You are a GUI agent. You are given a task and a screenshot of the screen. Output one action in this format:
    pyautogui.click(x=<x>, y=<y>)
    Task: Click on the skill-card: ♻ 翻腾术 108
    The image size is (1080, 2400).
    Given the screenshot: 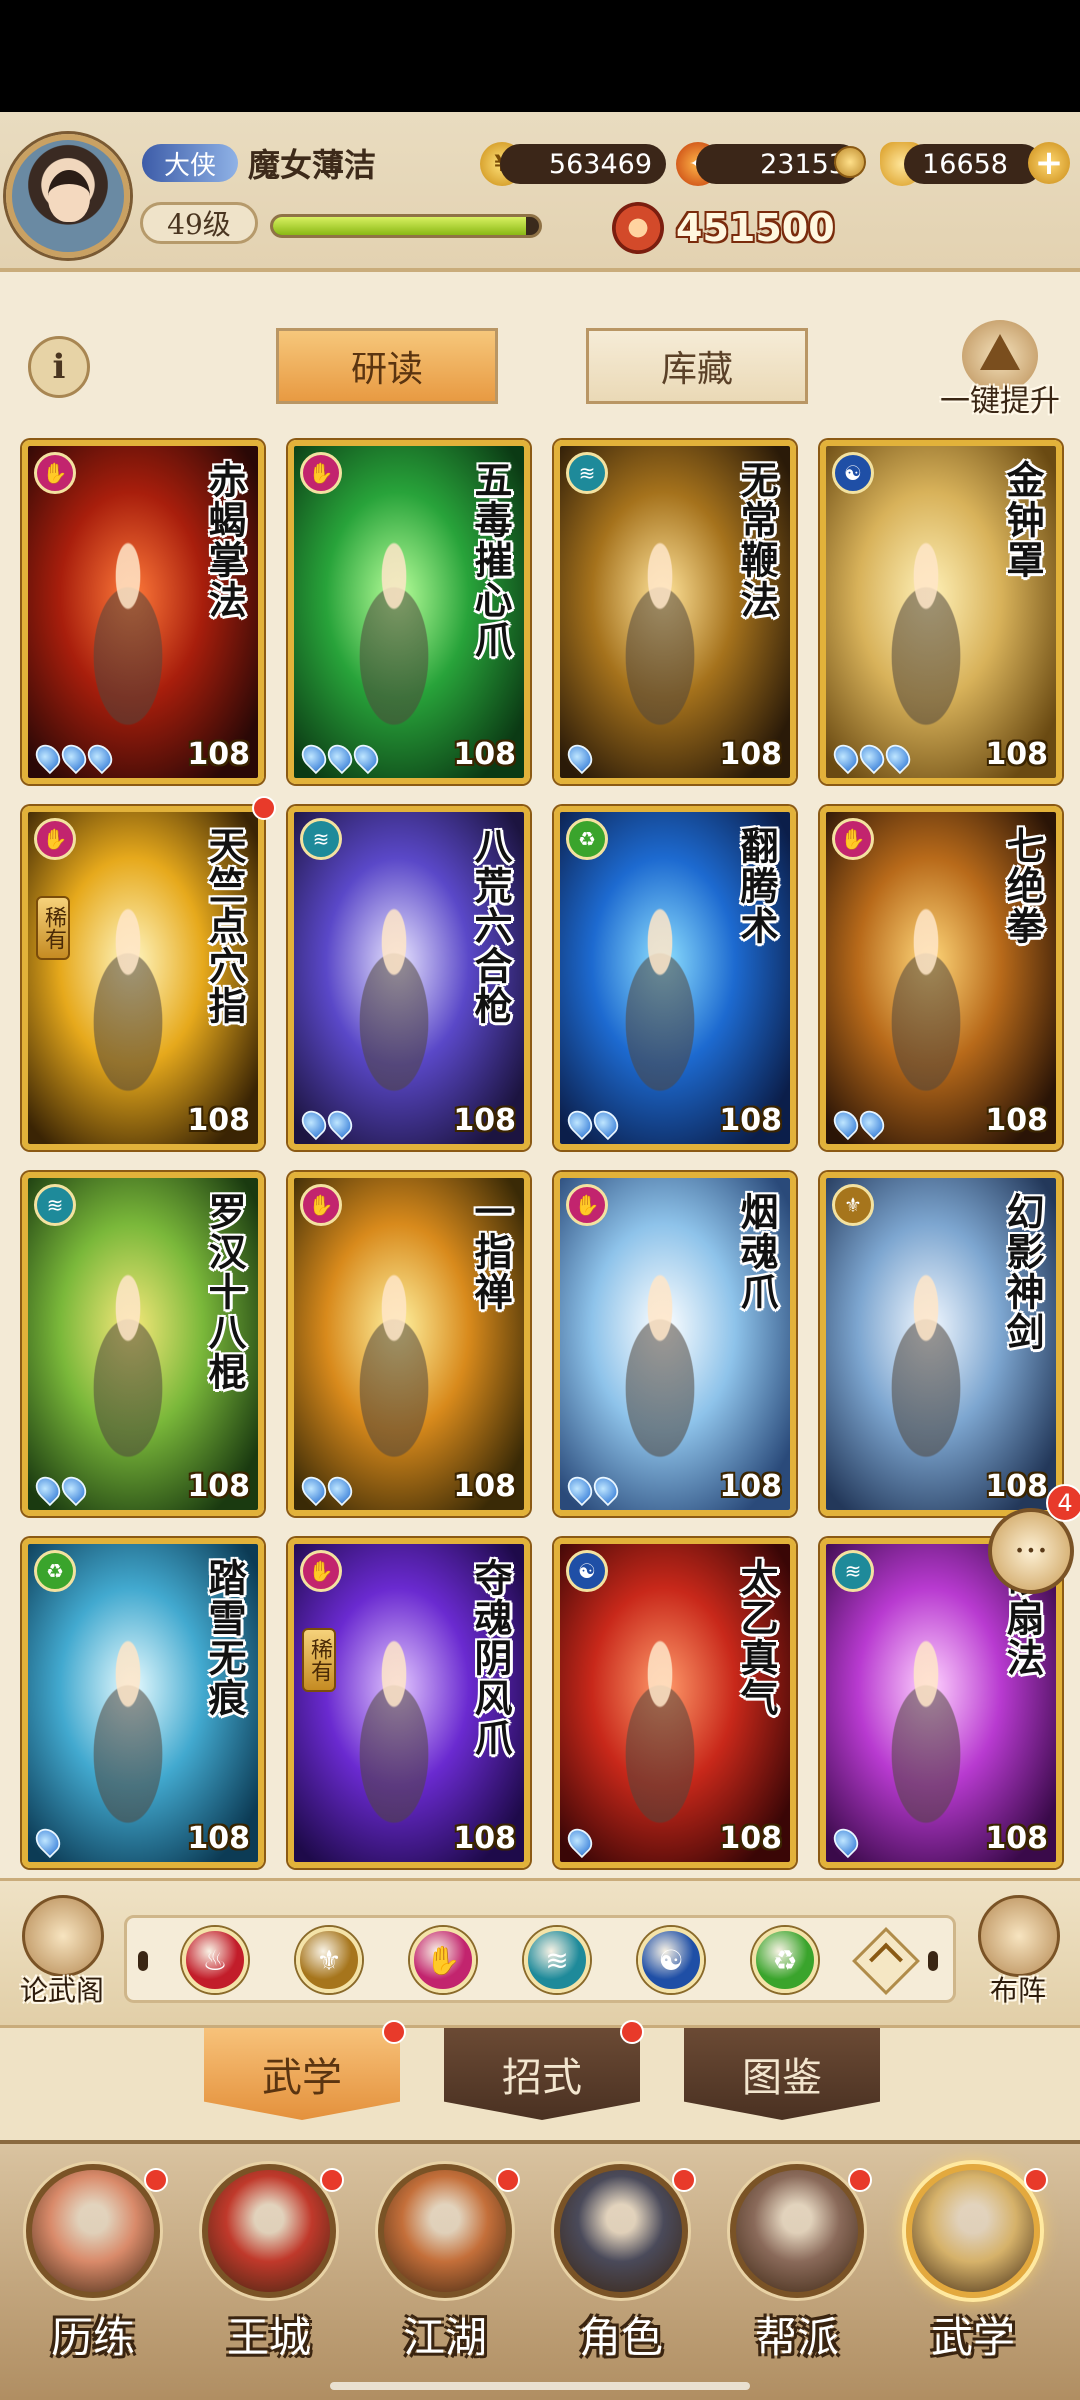 What is the action you would take?
    pyautogui.click(x=675, y=978)
    